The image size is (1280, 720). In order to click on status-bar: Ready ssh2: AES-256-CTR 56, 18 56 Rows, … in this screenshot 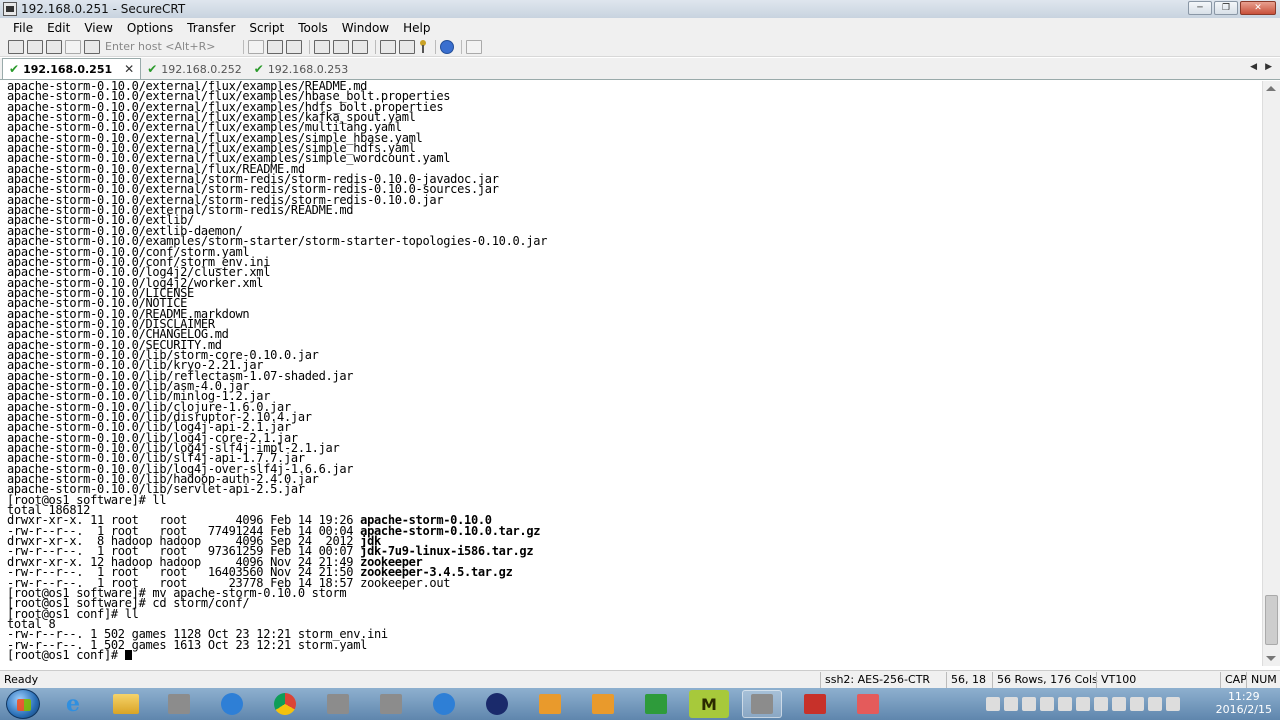, I will do `click(640, 679)`.